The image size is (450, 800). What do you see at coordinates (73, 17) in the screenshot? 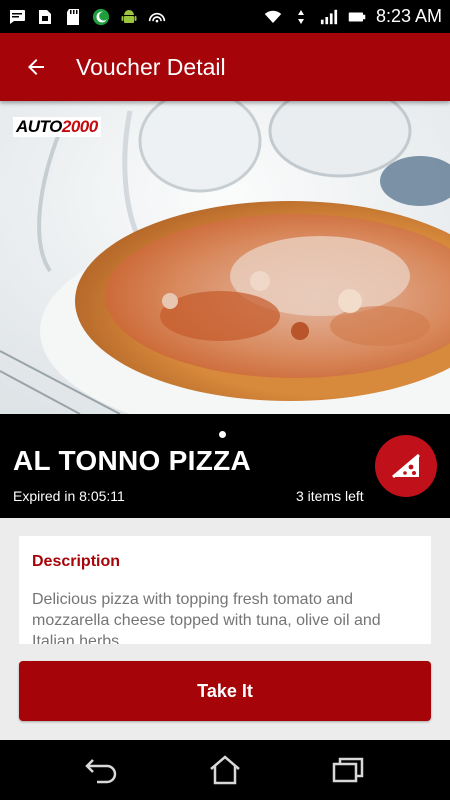
I see `sd-card-icon` at bounding box center [73, 17].